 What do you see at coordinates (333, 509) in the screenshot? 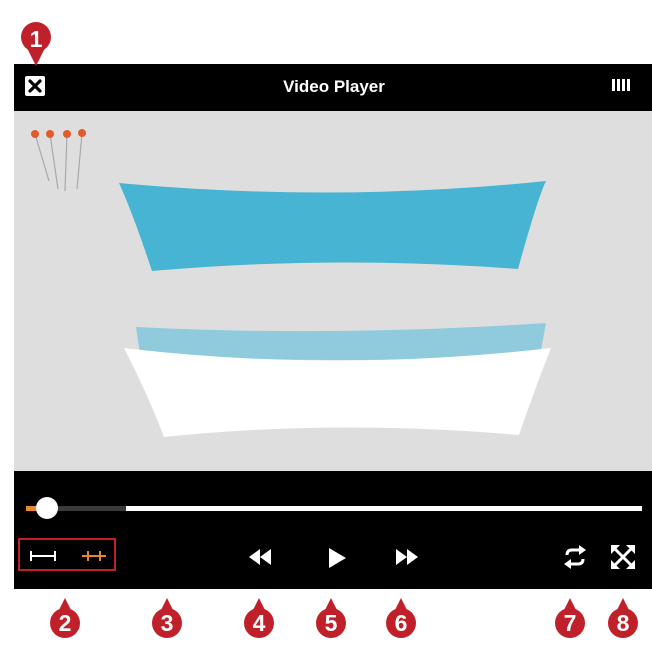
I see `seek-bar` at bounding box center [333, 509].